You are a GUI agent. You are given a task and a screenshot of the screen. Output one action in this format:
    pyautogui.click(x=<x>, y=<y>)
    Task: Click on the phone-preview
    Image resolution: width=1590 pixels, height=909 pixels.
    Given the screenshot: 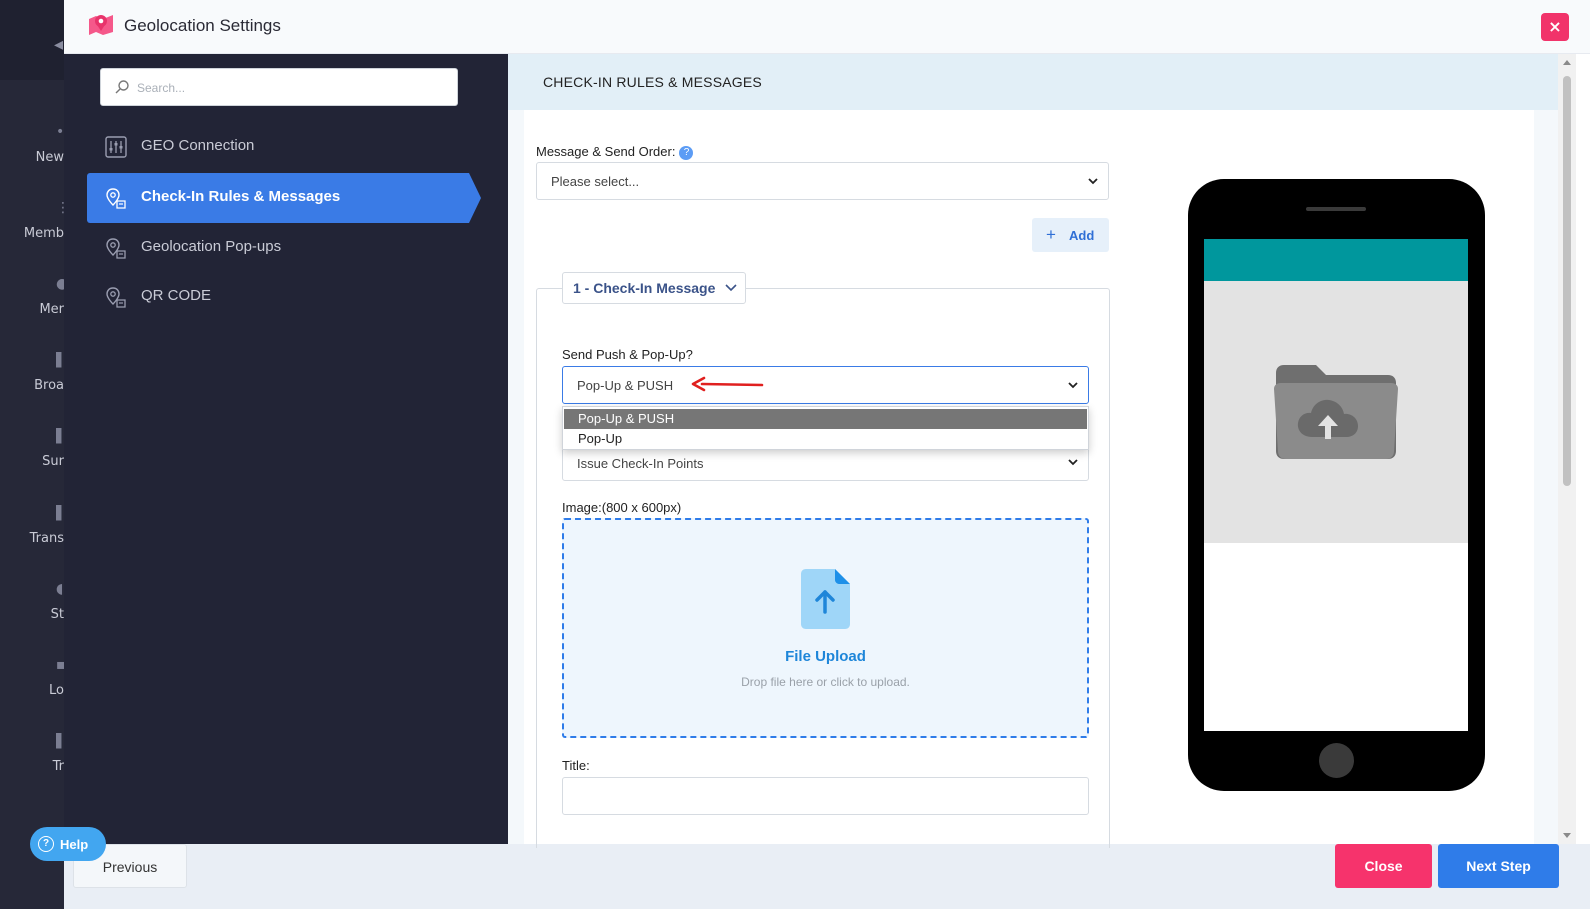 What is the action you would take?
    pyautogui.click(x=1336, y=485)
    